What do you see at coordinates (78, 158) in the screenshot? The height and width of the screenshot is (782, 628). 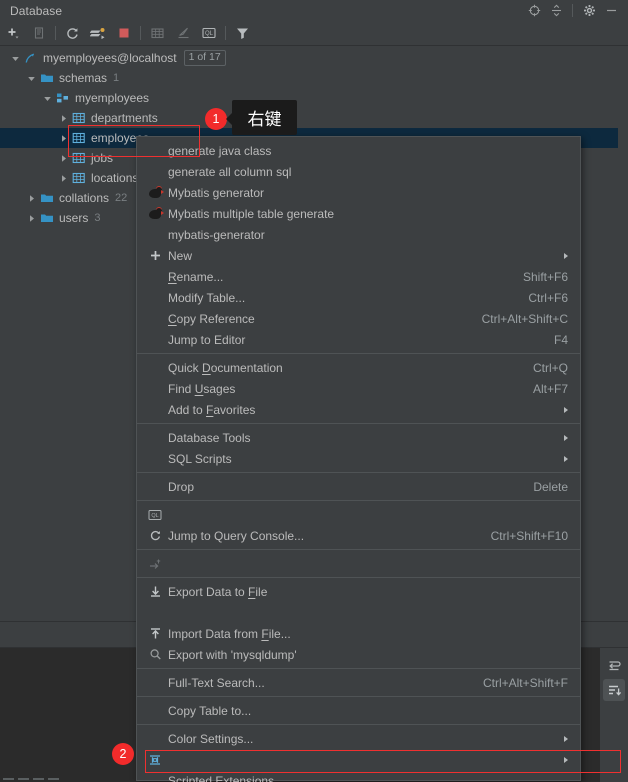 I see `table-icon` at bounding box center [78, 158].